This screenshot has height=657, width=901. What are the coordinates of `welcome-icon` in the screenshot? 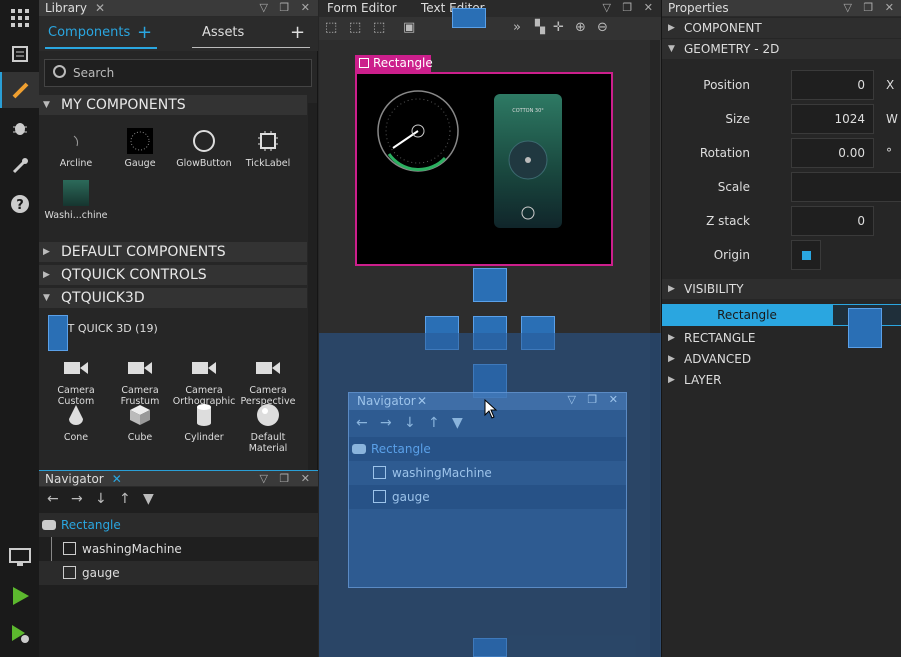 It's located at (19, 18).